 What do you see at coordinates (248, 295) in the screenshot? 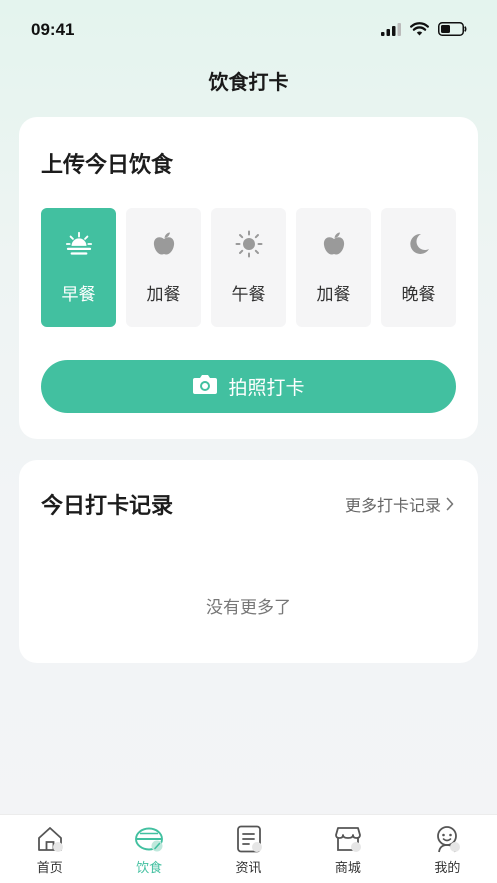
I see `meal-label: 午餐` at bounding box center [248, 295].